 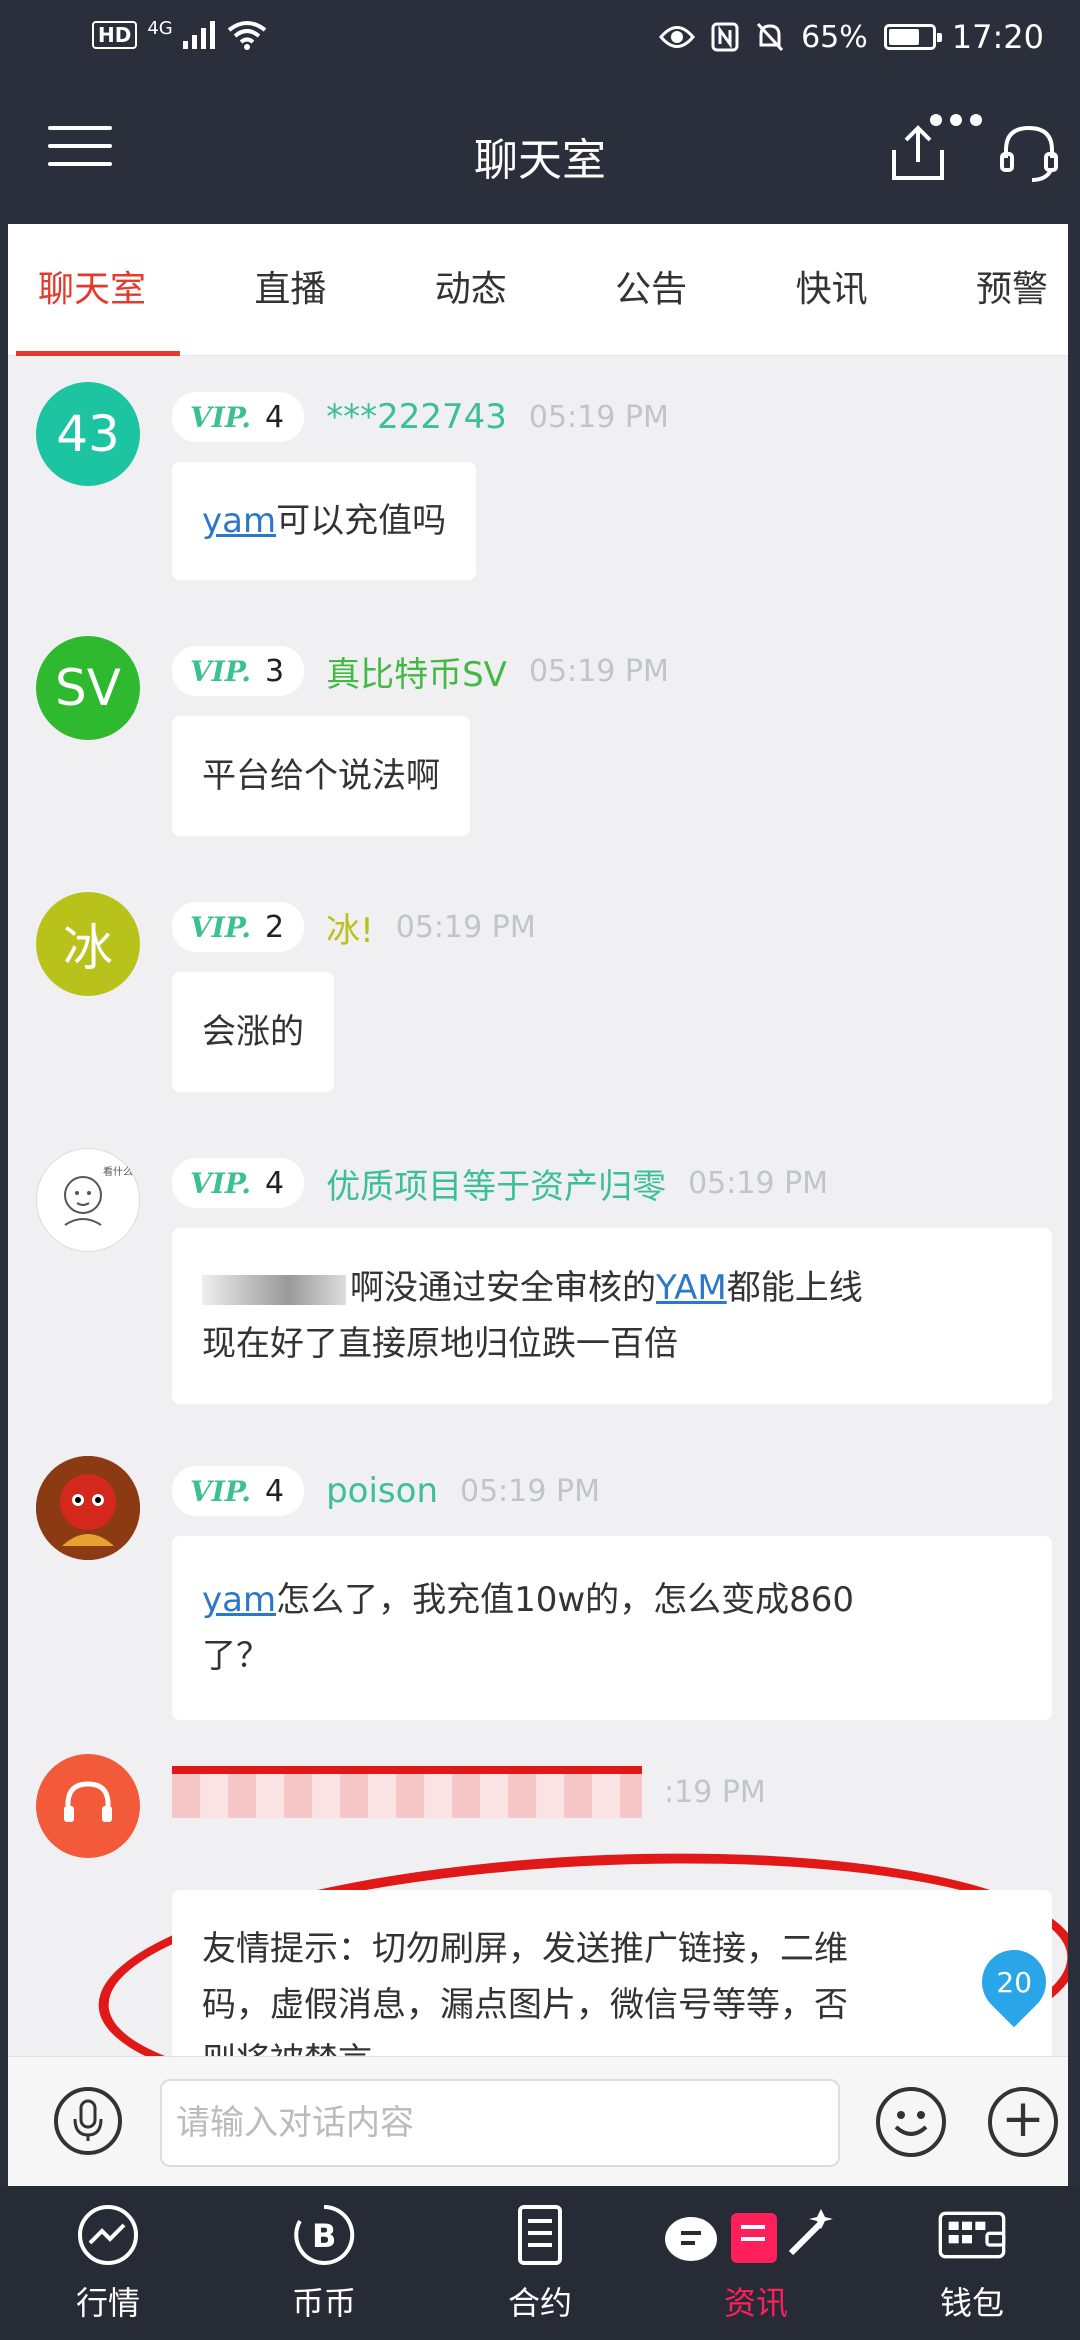 I want to click on tab-chatroom: 聊天室, so click(x=98, y=290).